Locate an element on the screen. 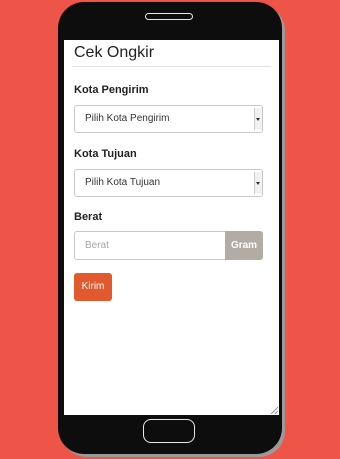  destination-city-select: Pilih Kota Tujuan is located at coordinates (168, 183).